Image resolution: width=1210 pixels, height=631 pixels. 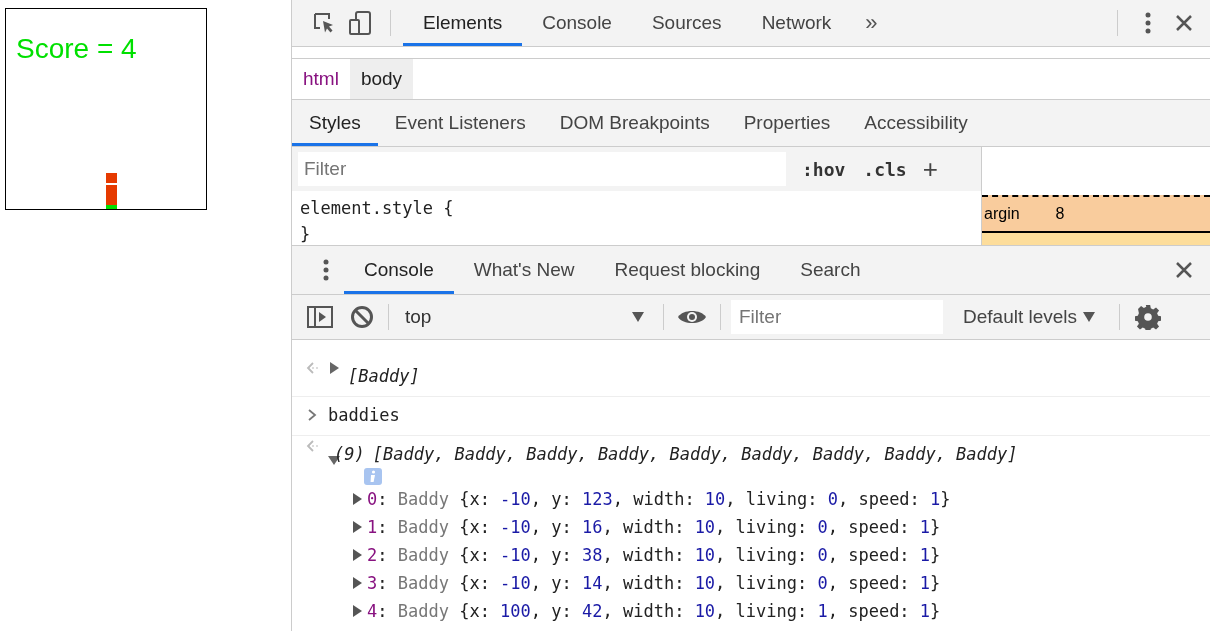 What do you see at coordinates (686, 23) in the screenshot?
I see `panel-tab: Sources` at bounding box center [686, 23].